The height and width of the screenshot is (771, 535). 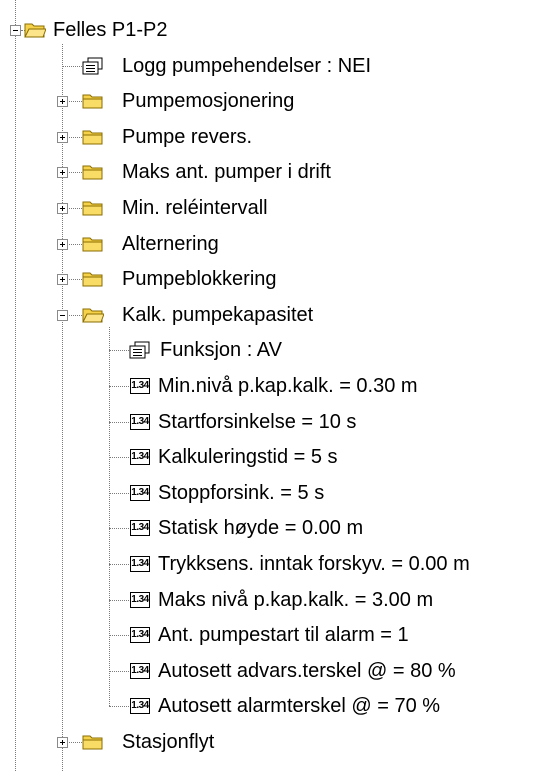 What do you see at coordinates (62, 407) in the screenshot?
I see `tree-line-level1` at bounding box center [62, 407].